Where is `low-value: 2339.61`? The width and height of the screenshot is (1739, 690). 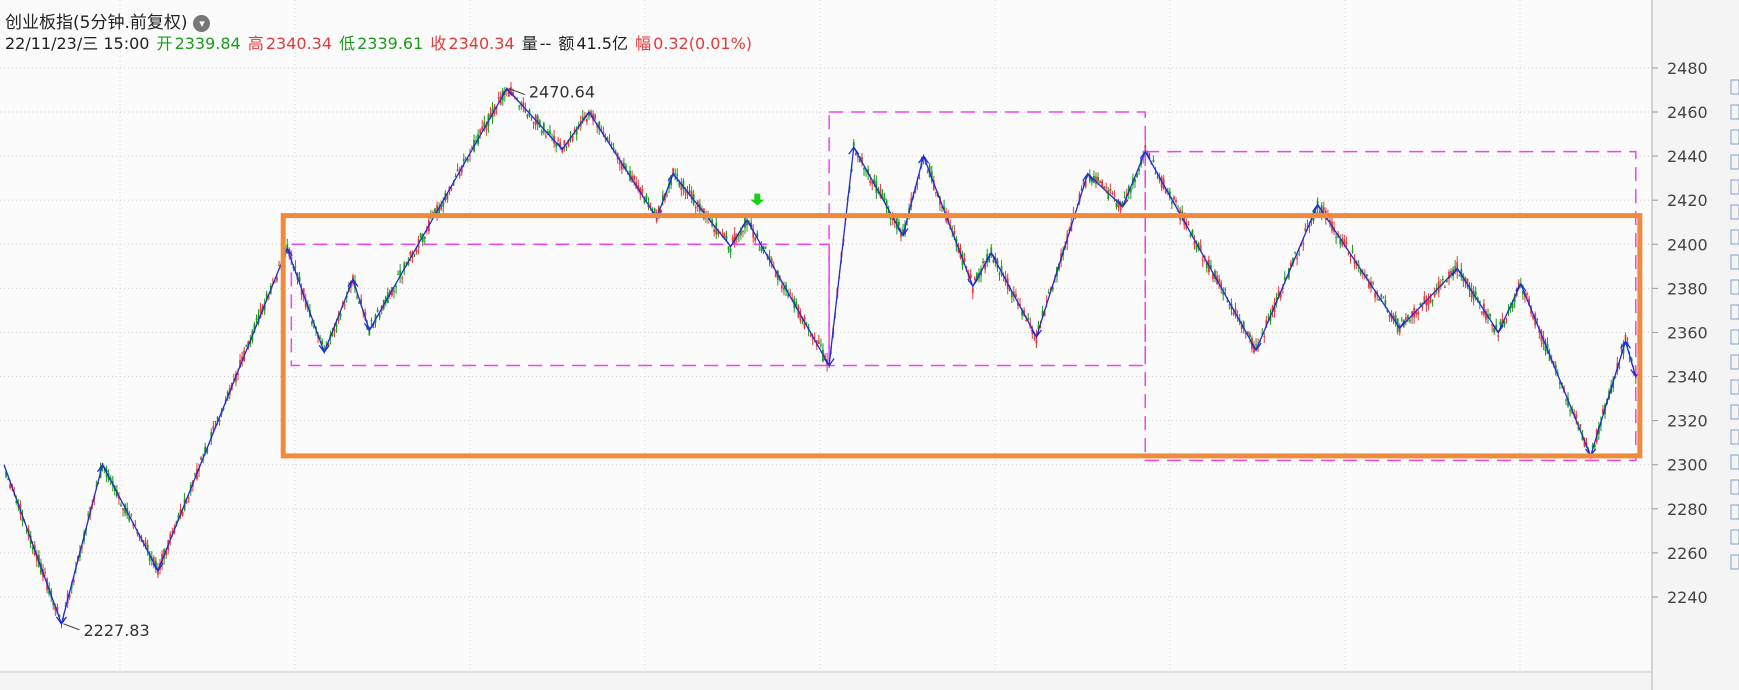
low-value: 2339.61 is located at coordinates (390, 43).